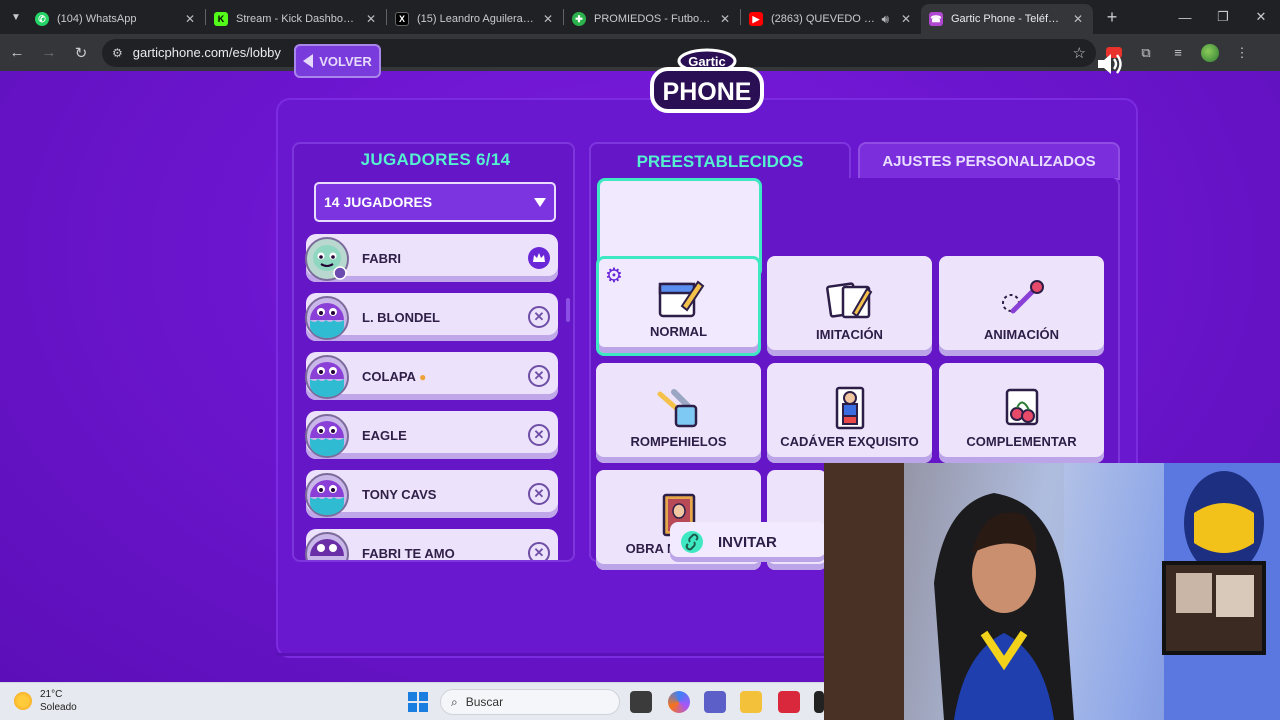 The height and width of the screenshot is (720, 1280). What do you see at coordinates (789, 702) in the screenshot?
I see `store-icon` at bounding box center [789, 702].